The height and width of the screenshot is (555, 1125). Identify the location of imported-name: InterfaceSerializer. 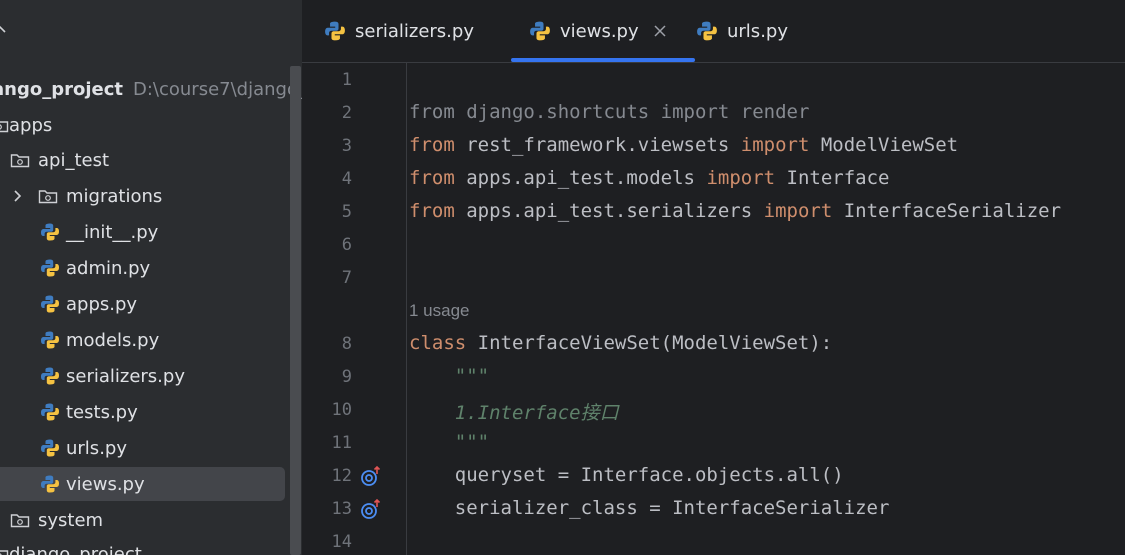
(947, 211).